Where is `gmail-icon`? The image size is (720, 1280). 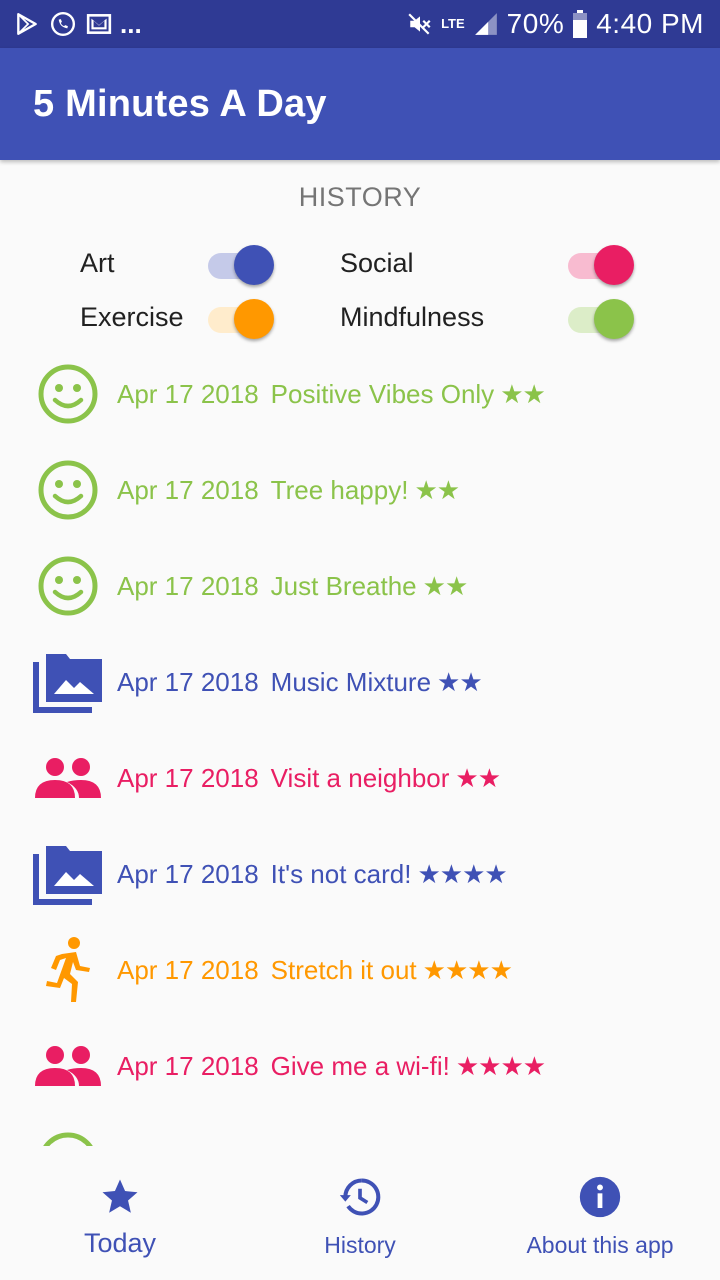 gmail-icon is located at coordinates (99, 24).